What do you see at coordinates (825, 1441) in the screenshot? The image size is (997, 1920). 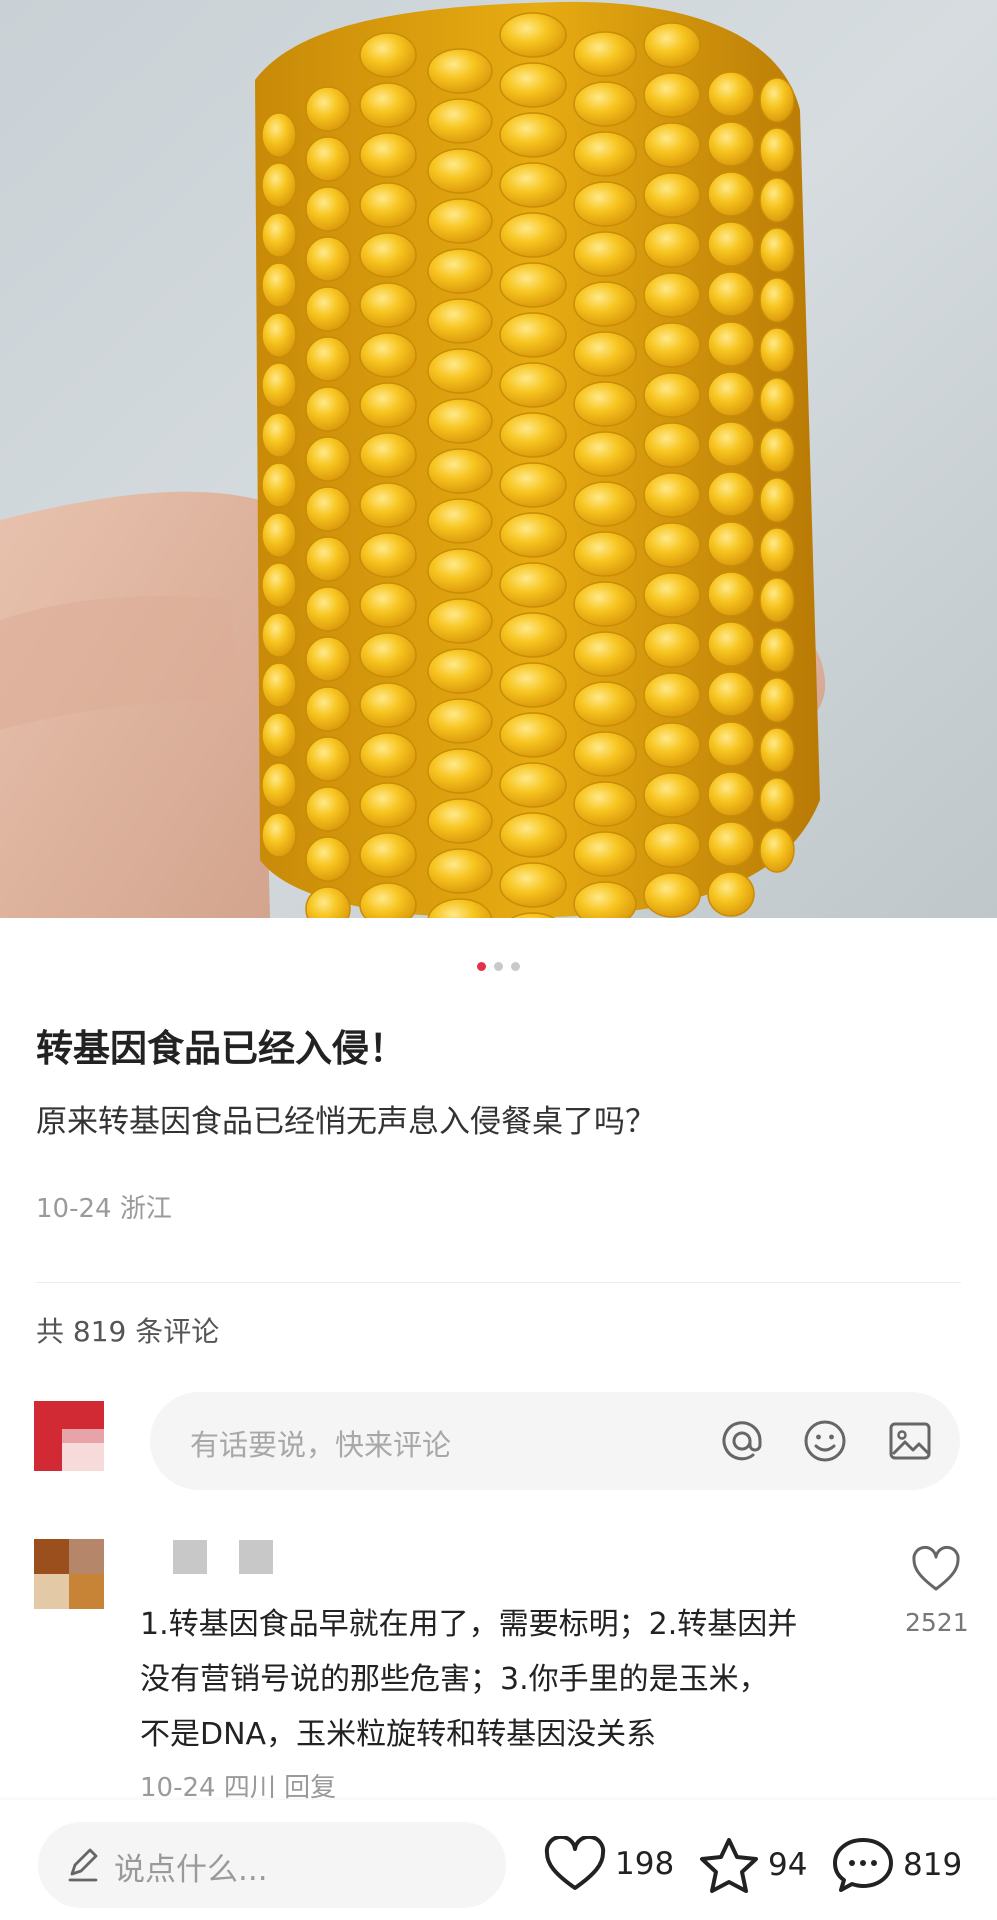 I see `emoji-icon` at bounding box center [825, 1441].